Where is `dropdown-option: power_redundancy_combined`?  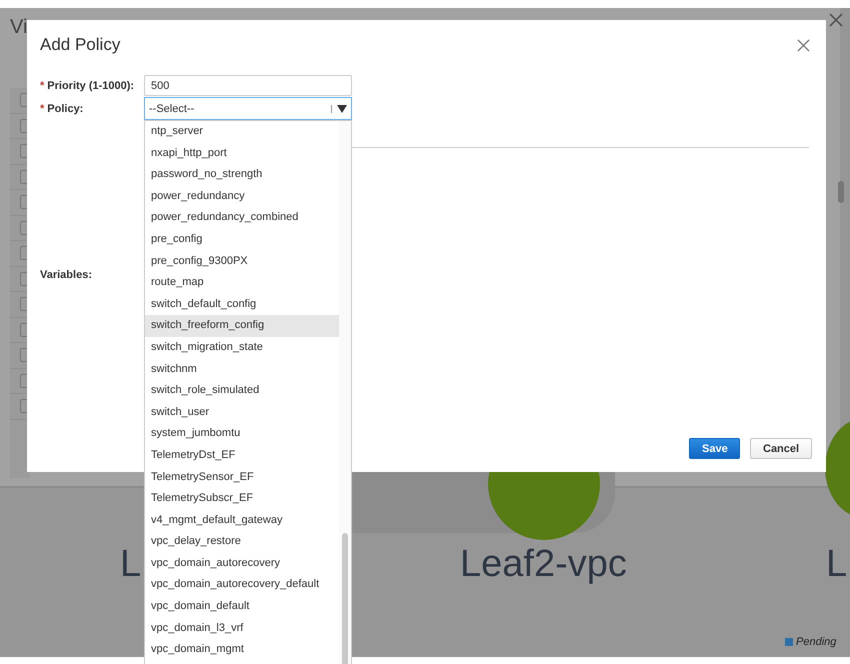 dropdown-option: power_redundancy_combined is located at coordinates (242, 218).